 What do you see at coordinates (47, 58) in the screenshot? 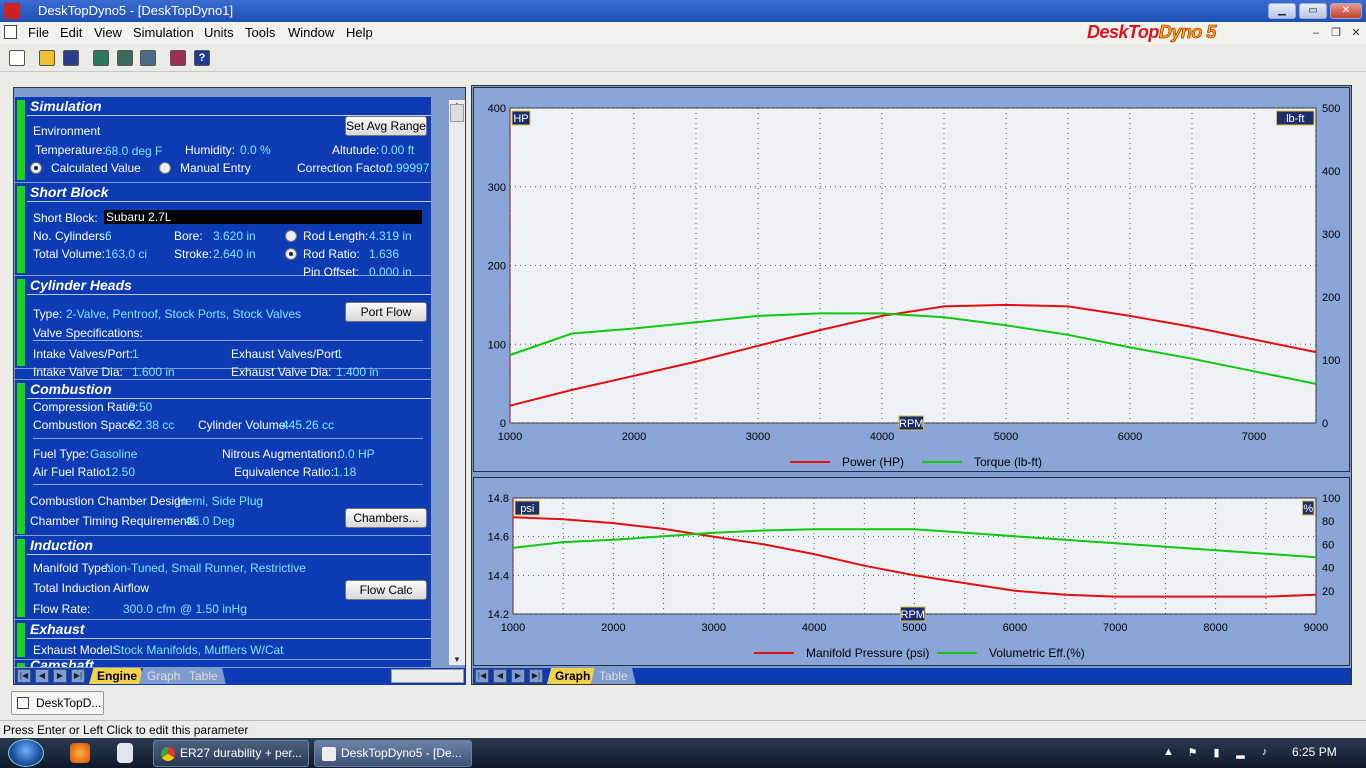
I see `open-icon` at bounding box center [47, 58].